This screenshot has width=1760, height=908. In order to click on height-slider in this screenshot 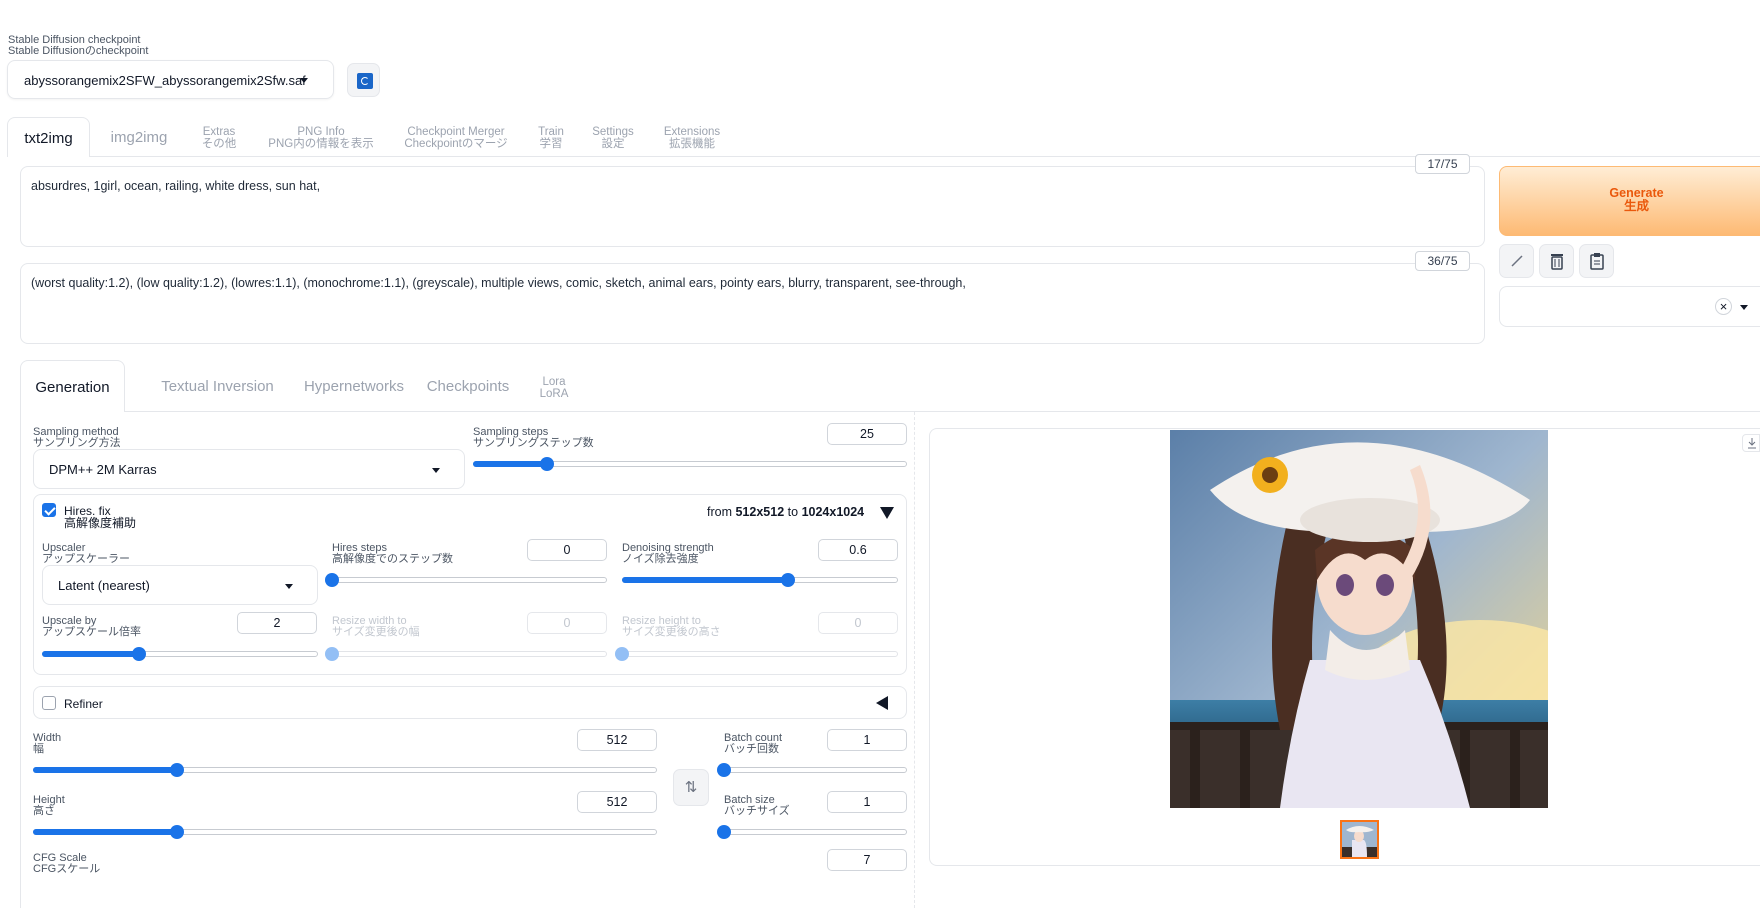, I will do `click(345, 832)`.